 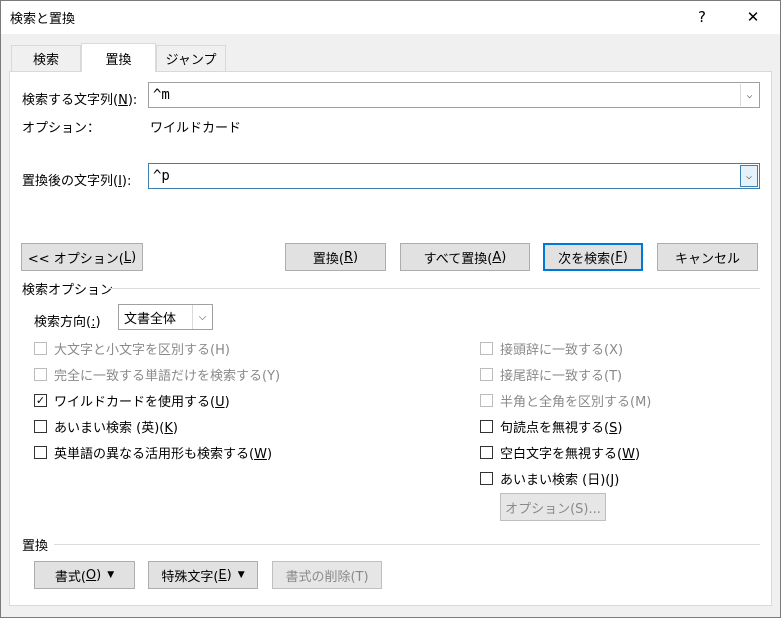 What do you see at coordinates (167, 376) in the screenshot?
I see `checkbox-label: 完全に一致する単語だけを検索する(Y)` at bounding box center [167, 376].